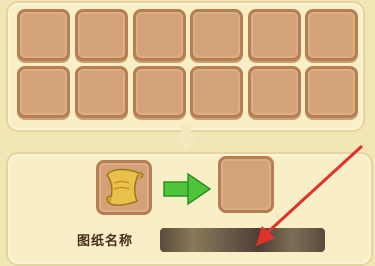 The height and width of the screenshot is (266, 375). I want to click on right-arrow-icon, so click(187, 189).